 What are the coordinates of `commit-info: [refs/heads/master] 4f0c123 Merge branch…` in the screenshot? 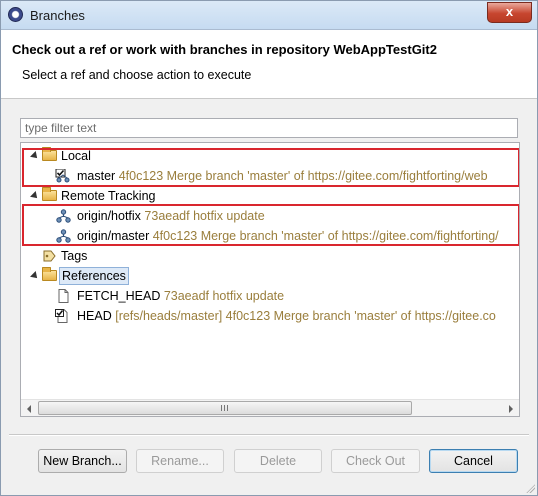 It's located at (305, 316).